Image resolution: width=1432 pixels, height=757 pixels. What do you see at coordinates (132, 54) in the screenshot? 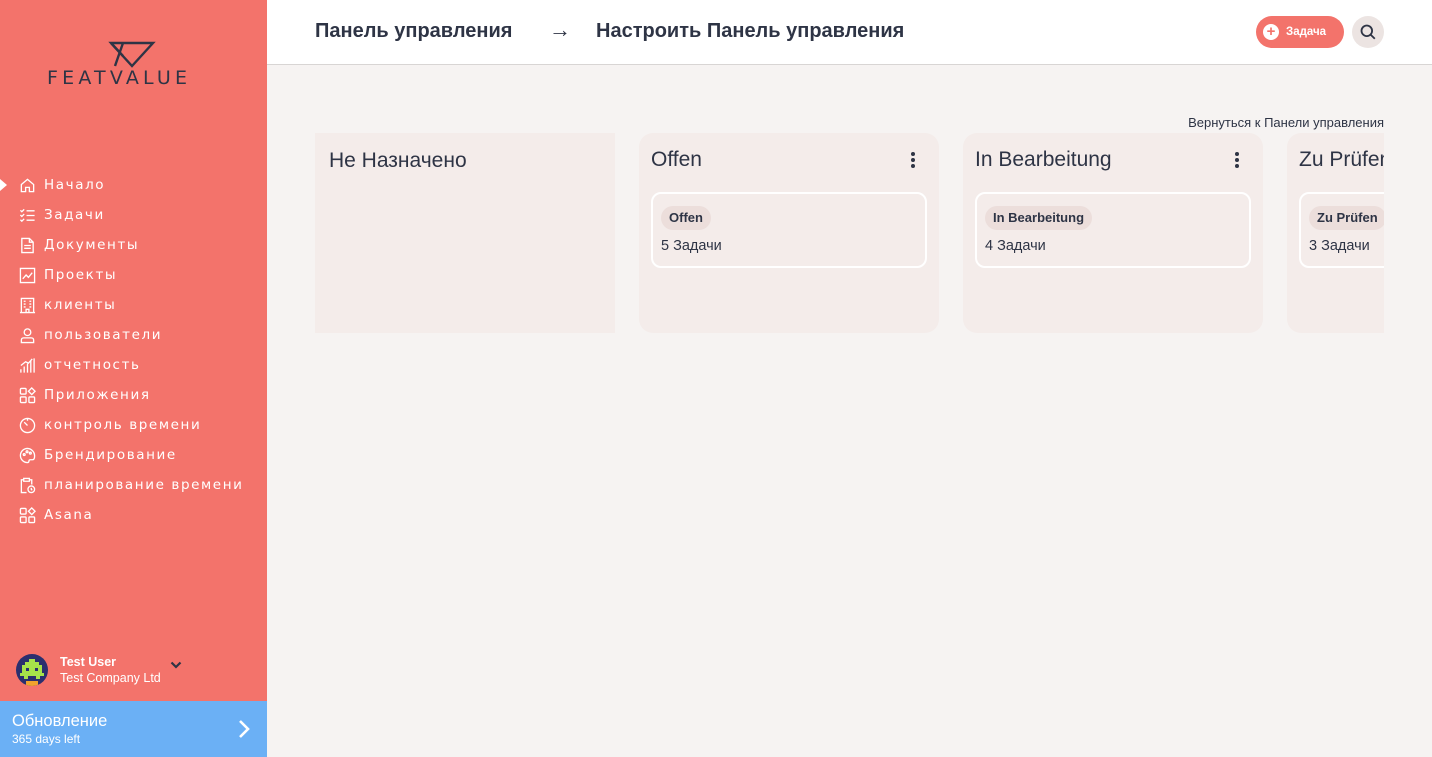
I see `logo-mark-icon` at bounding box center [132, 54].